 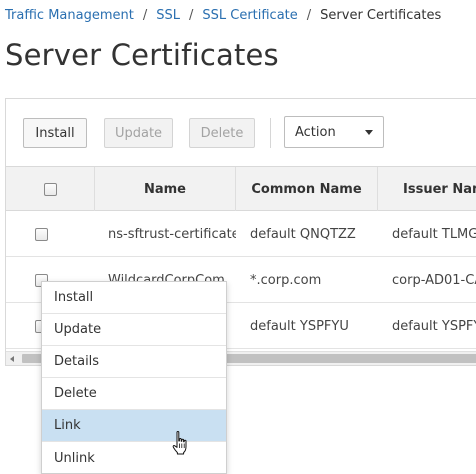 I want to click on scroll-left-arrow-icon, so click(x=12, y=359).